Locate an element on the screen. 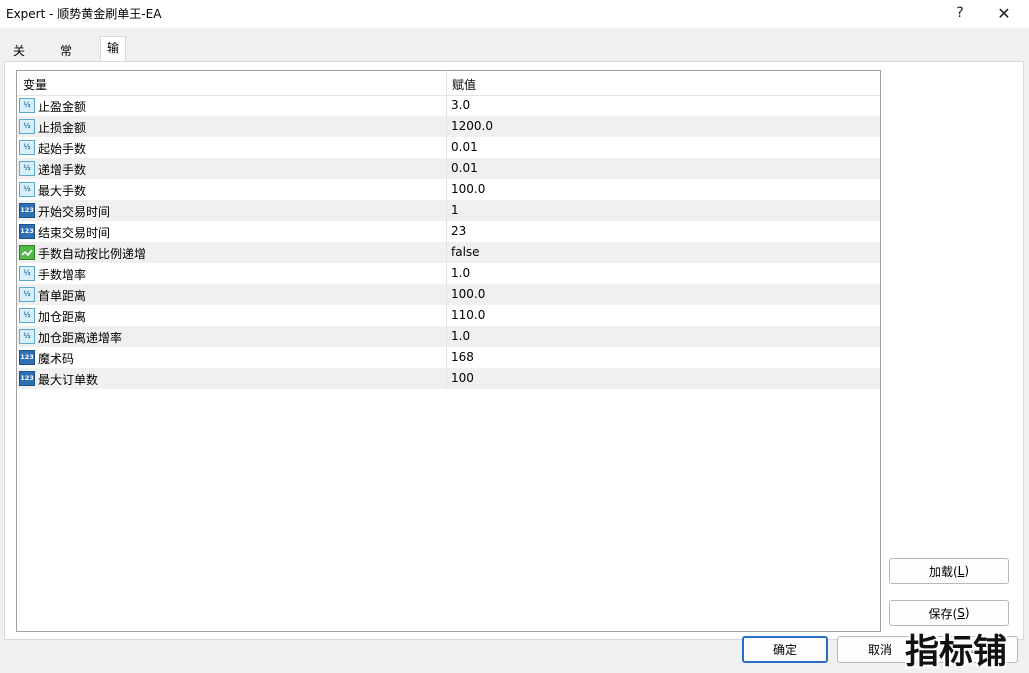 The width and height of the screenshot is (1029, 673). grid-header: 变量 赋值 is located at coordinates (448, 83).